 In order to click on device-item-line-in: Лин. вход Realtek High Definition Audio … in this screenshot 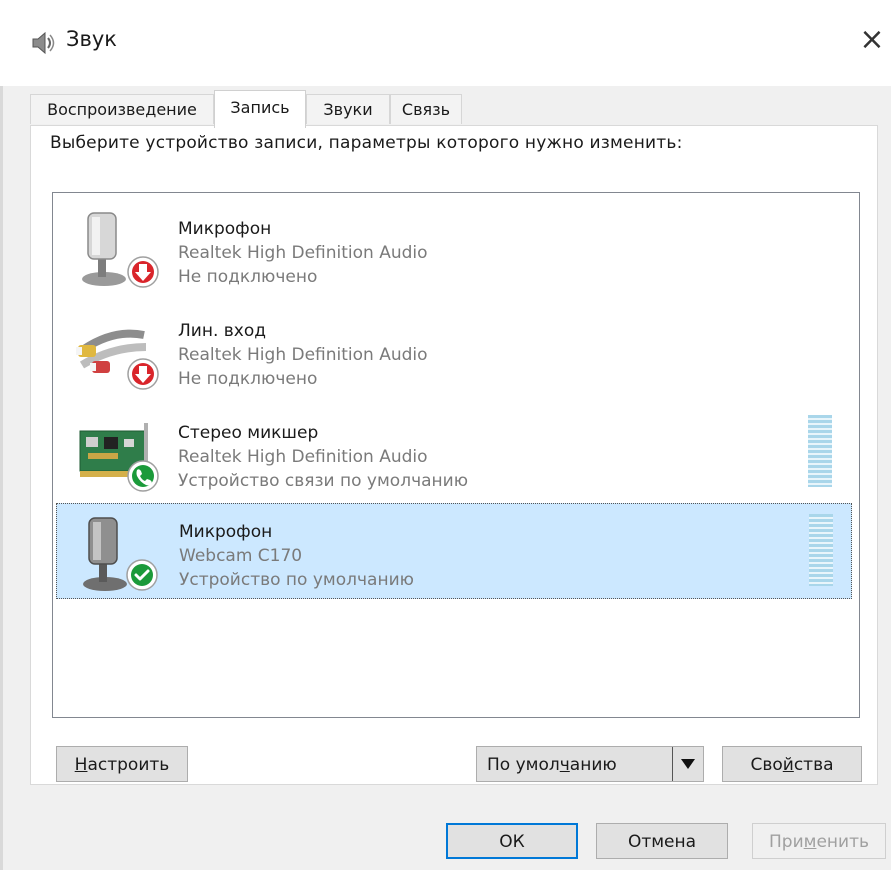, I will do `click(454, 349)`.